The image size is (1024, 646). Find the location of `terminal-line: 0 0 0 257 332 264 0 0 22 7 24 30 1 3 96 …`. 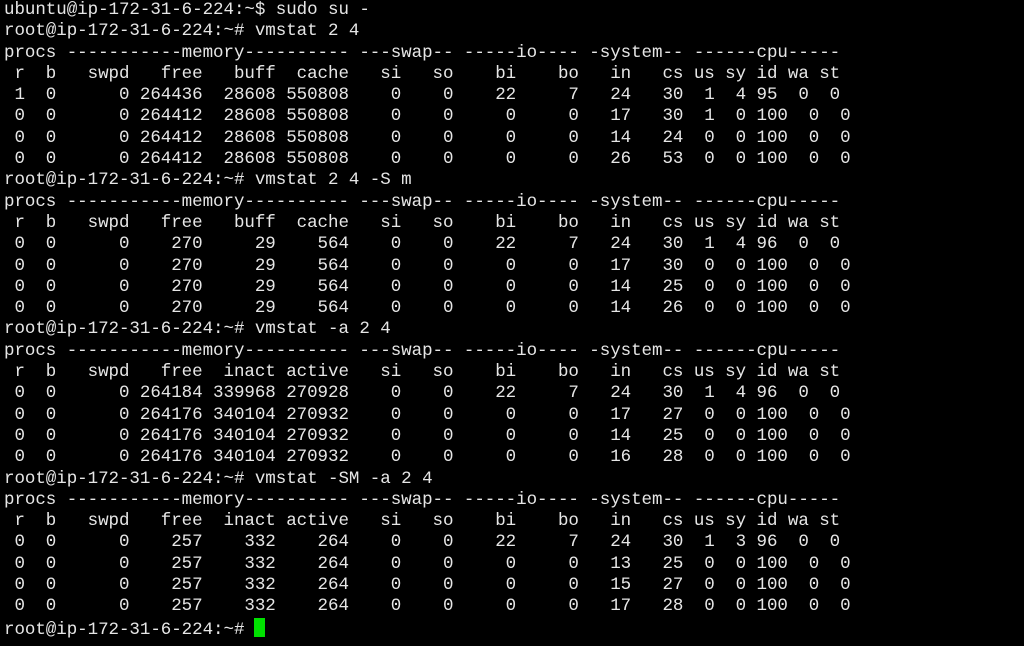

terminal-line: 0 0 0 257 332 264 0 0 22 7 24 30 1 3 96 … is located at coordinates (422, 542).